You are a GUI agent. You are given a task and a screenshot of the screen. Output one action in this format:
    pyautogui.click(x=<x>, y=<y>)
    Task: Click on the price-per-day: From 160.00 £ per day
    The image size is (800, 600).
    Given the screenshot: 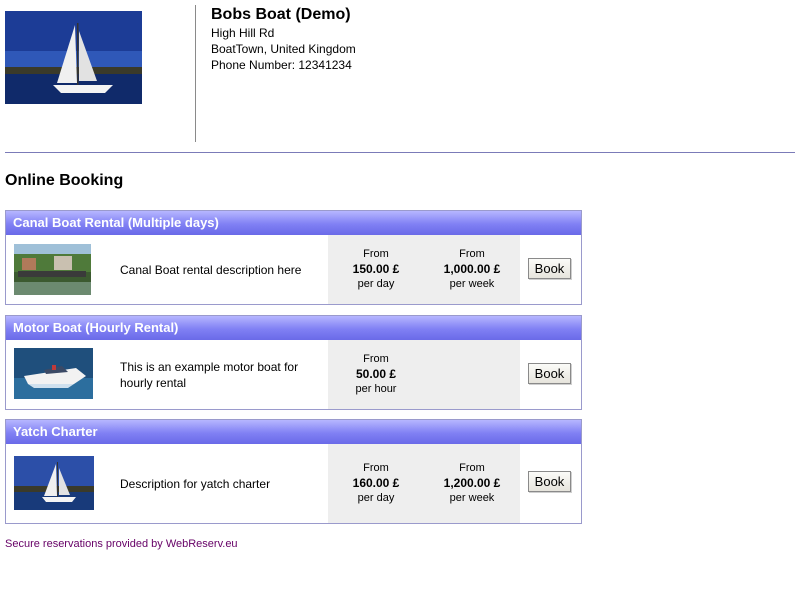 What is the action you would take?
    pyautogui.click(x=376, y=483)
    